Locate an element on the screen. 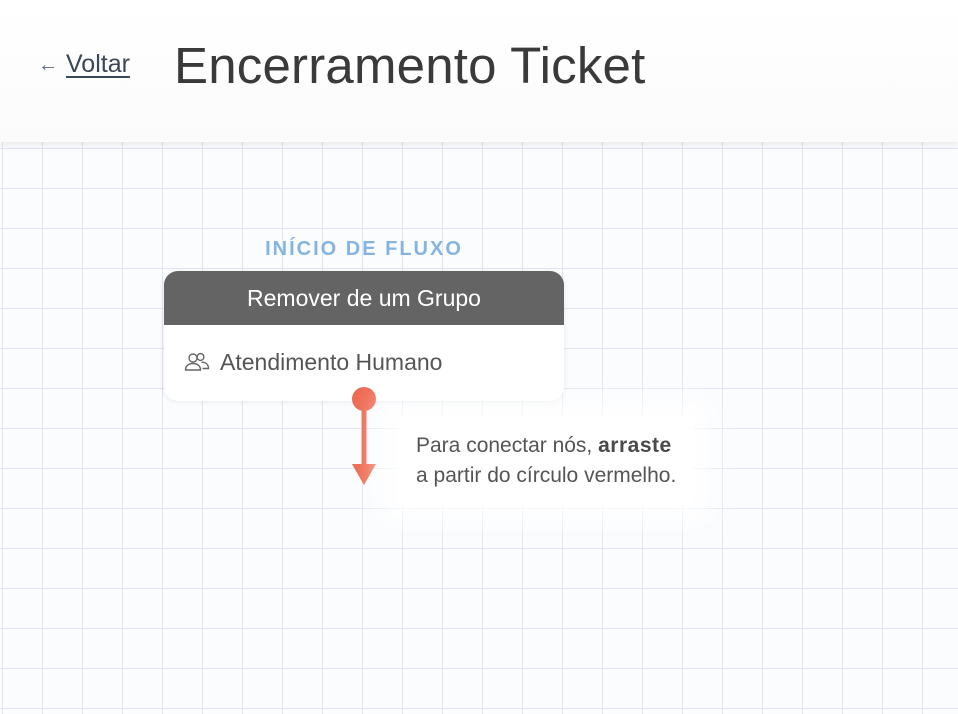 Image resolution: width=958 pixels, height=714 pixels. flow-start-label: INÍCIO DE FLUXO is located at coordinates (364, 249).